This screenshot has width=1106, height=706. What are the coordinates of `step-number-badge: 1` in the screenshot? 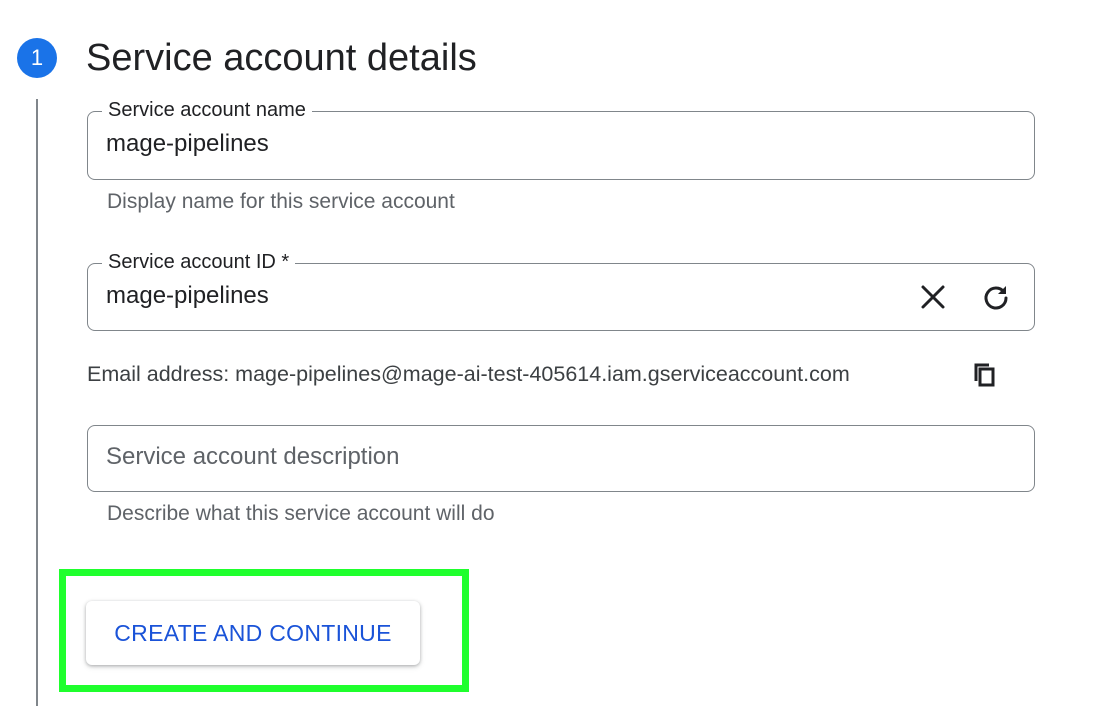 It's located at (37, 58).